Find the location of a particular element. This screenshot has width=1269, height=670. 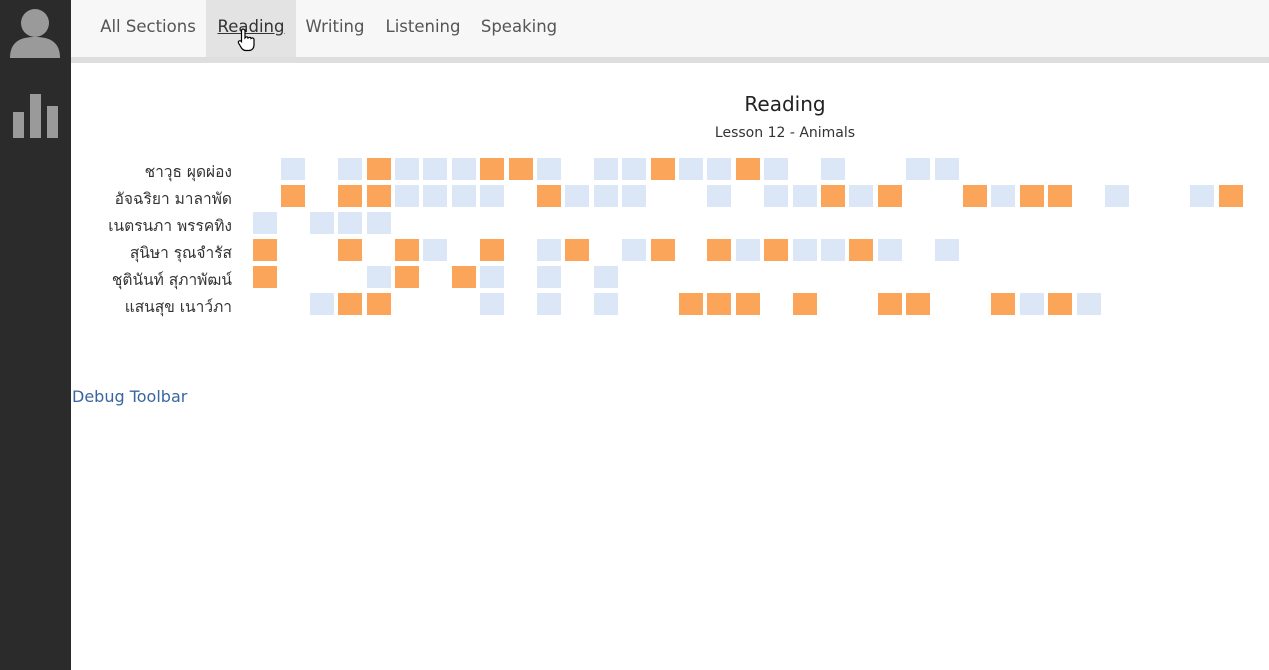

profile-button is located at coordinates (35, 32).